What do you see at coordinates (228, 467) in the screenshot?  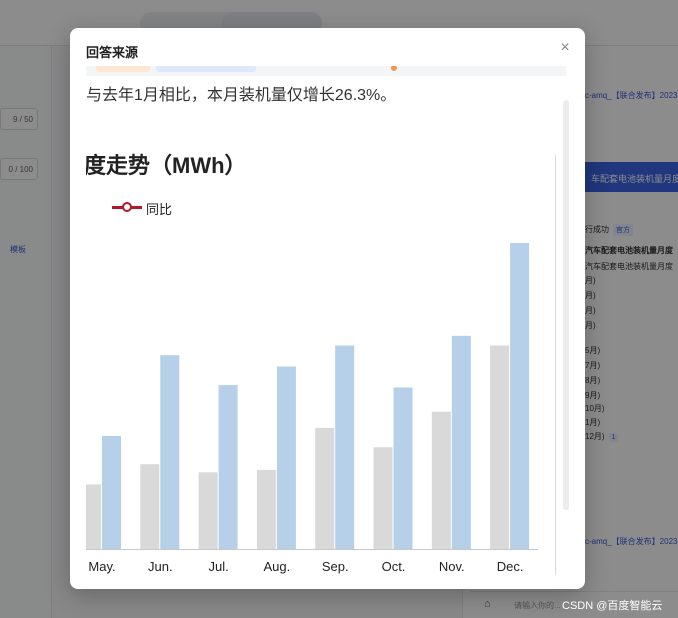 I see `bar-series2-jul` at bounding box center [228, 467].